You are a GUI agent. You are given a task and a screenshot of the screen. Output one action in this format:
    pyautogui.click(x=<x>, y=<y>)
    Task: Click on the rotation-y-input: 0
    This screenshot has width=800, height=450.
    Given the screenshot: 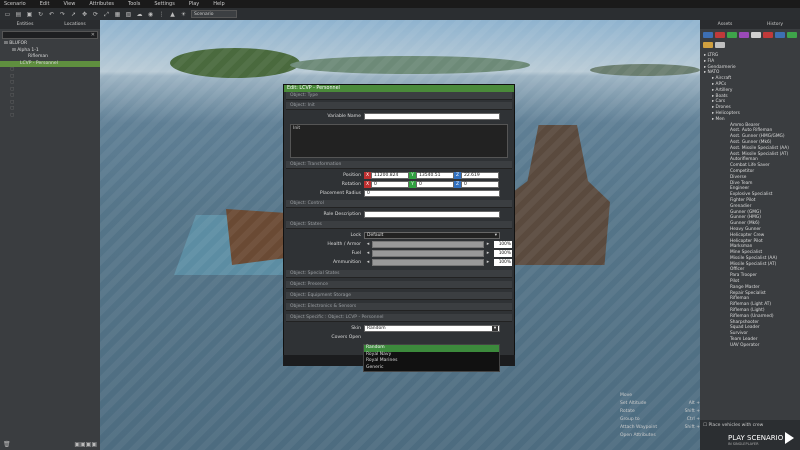 What is the action you would take?
    pyautogui.click(x=435, y=184)
    